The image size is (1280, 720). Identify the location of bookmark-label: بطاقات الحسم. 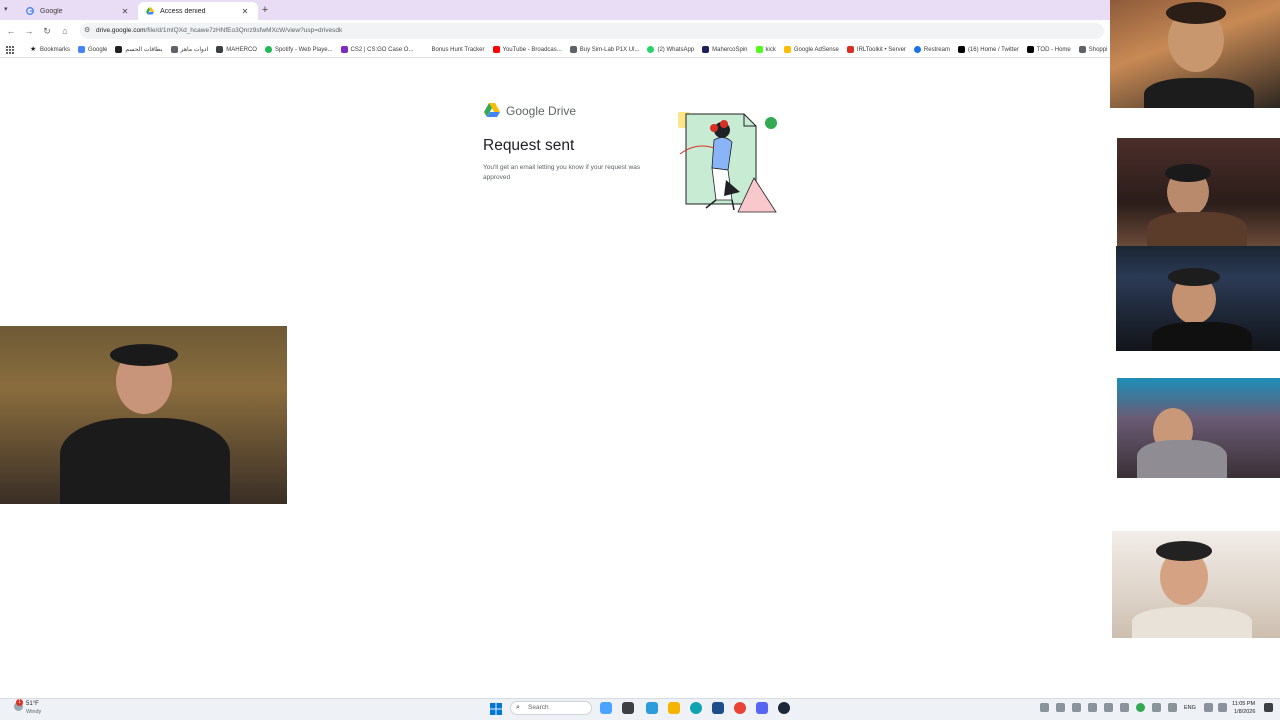
(144, 50).